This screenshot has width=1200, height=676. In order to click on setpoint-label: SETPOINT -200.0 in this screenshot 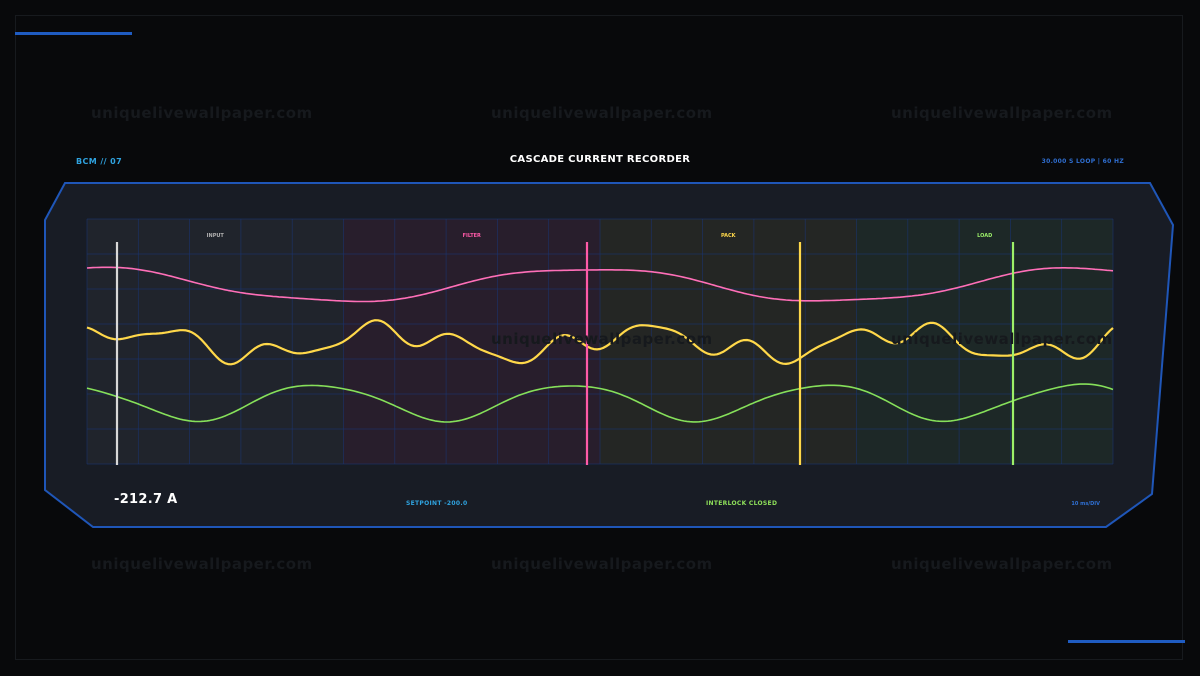, I will do `click(437, 503)`.